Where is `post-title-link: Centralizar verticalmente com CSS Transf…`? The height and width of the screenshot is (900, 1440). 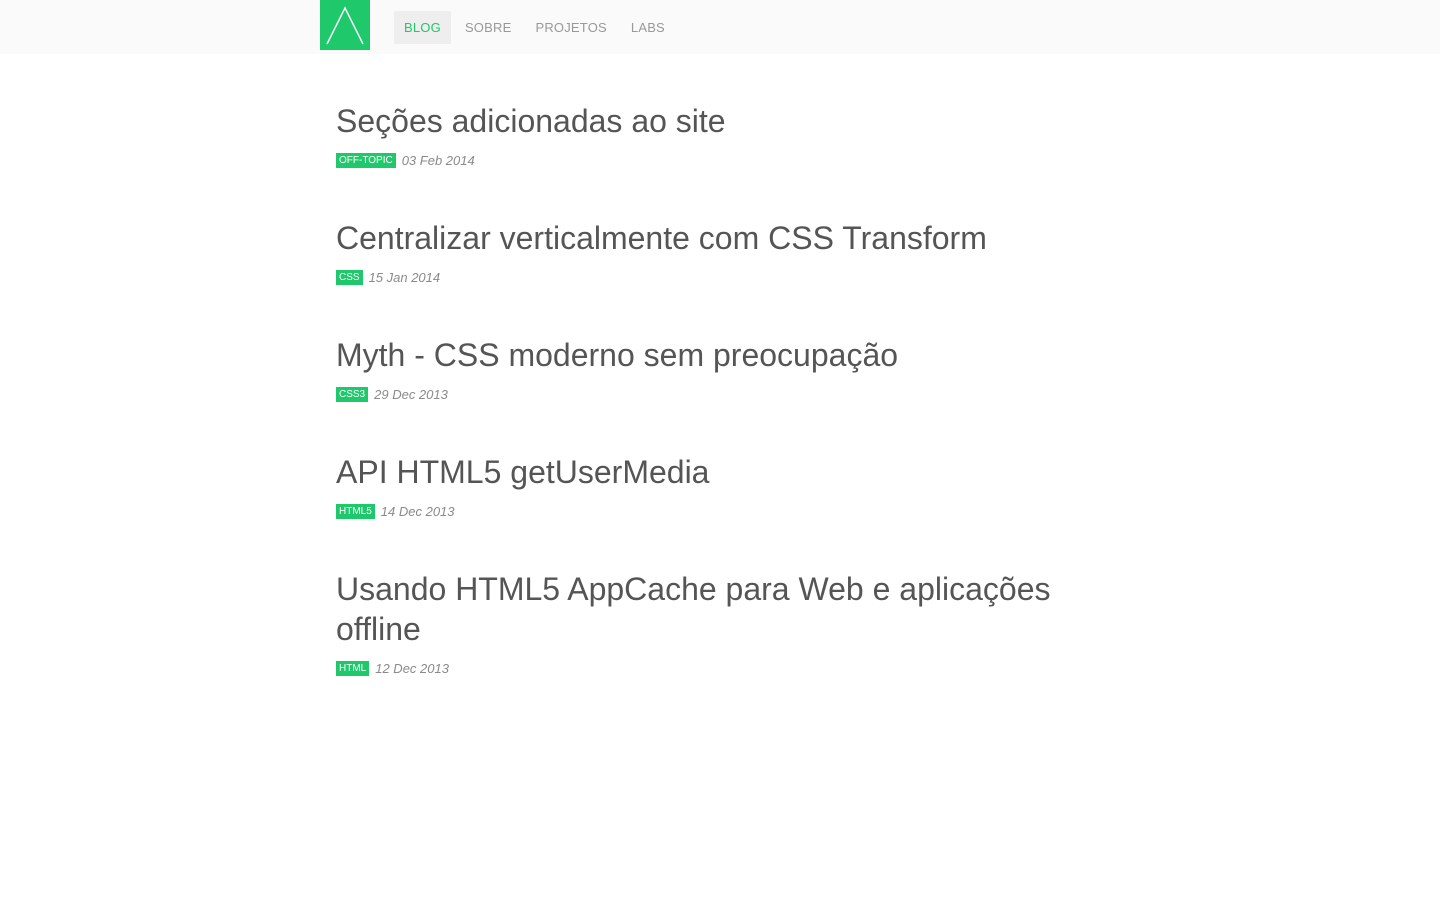 post-title-link: Centralizar verticalmente com CSS Transf… is located at coordinates (661, 238).